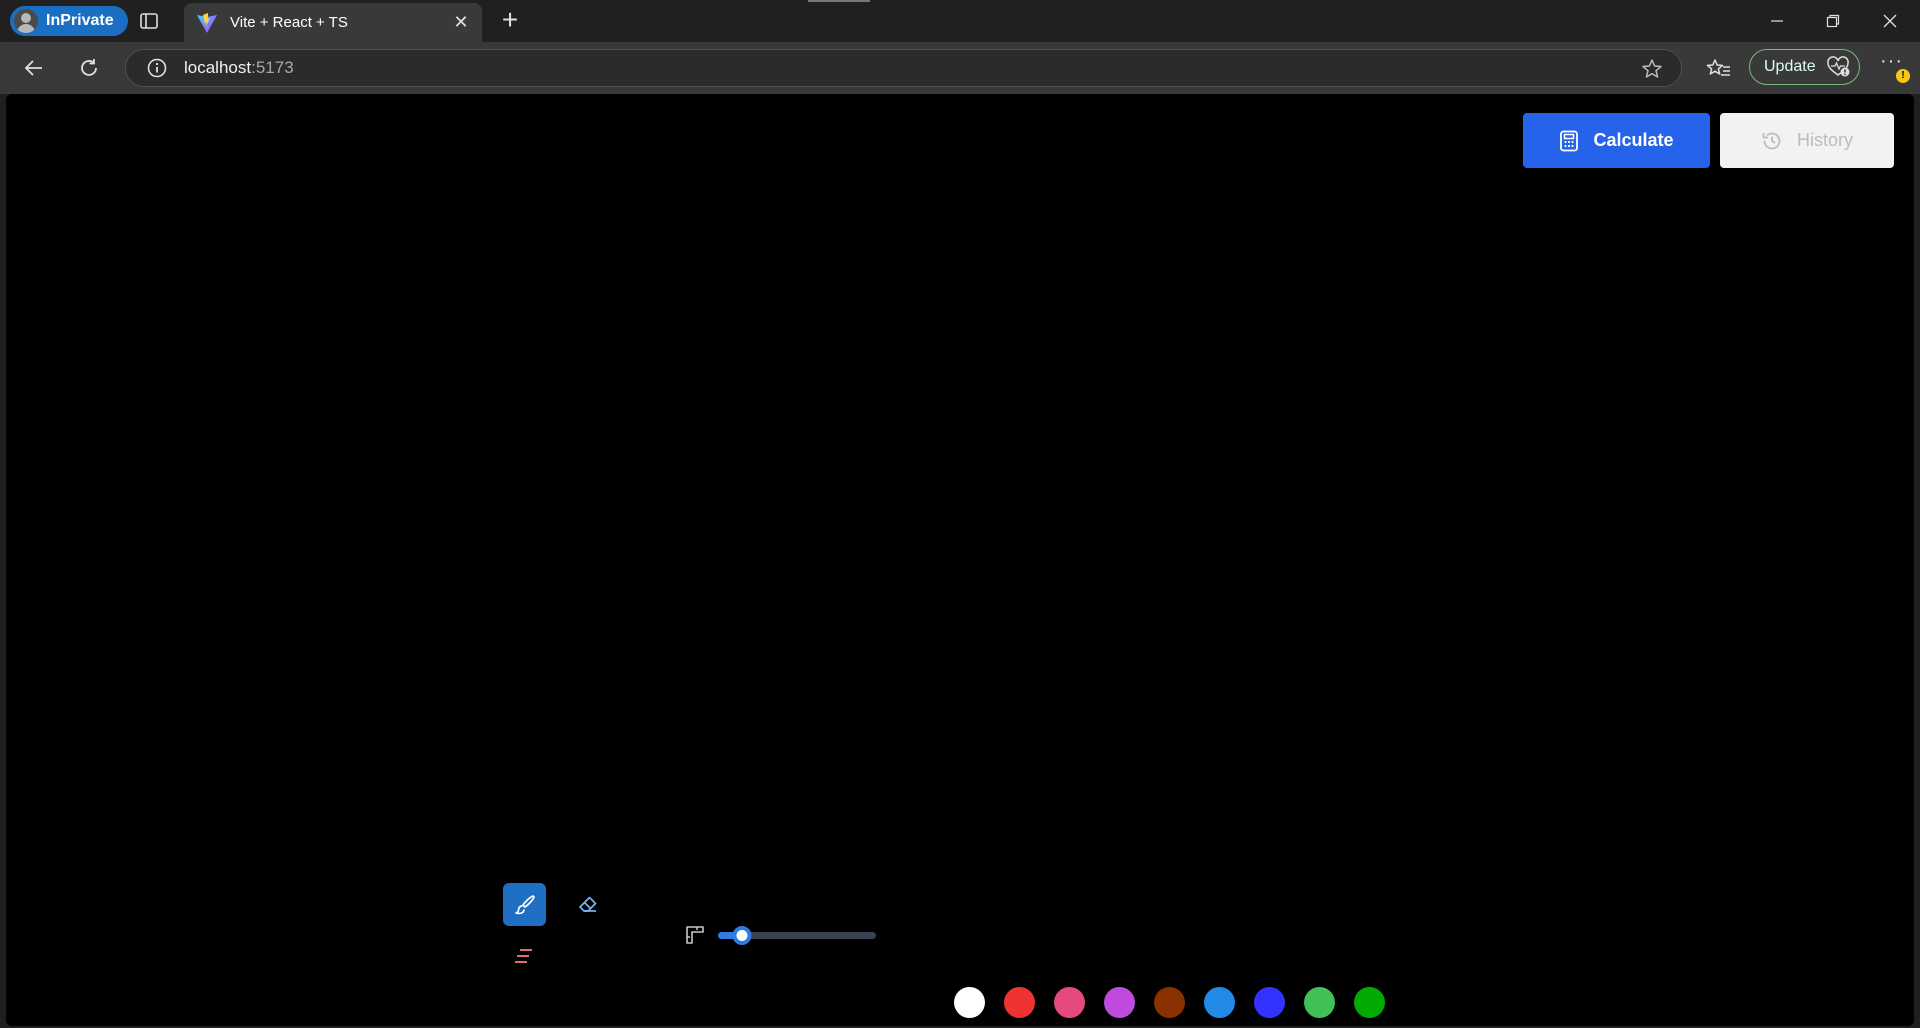 The width and height of the screenshot is (1920, 1028). I want to click on brush-size-icon, so click(695, 935).